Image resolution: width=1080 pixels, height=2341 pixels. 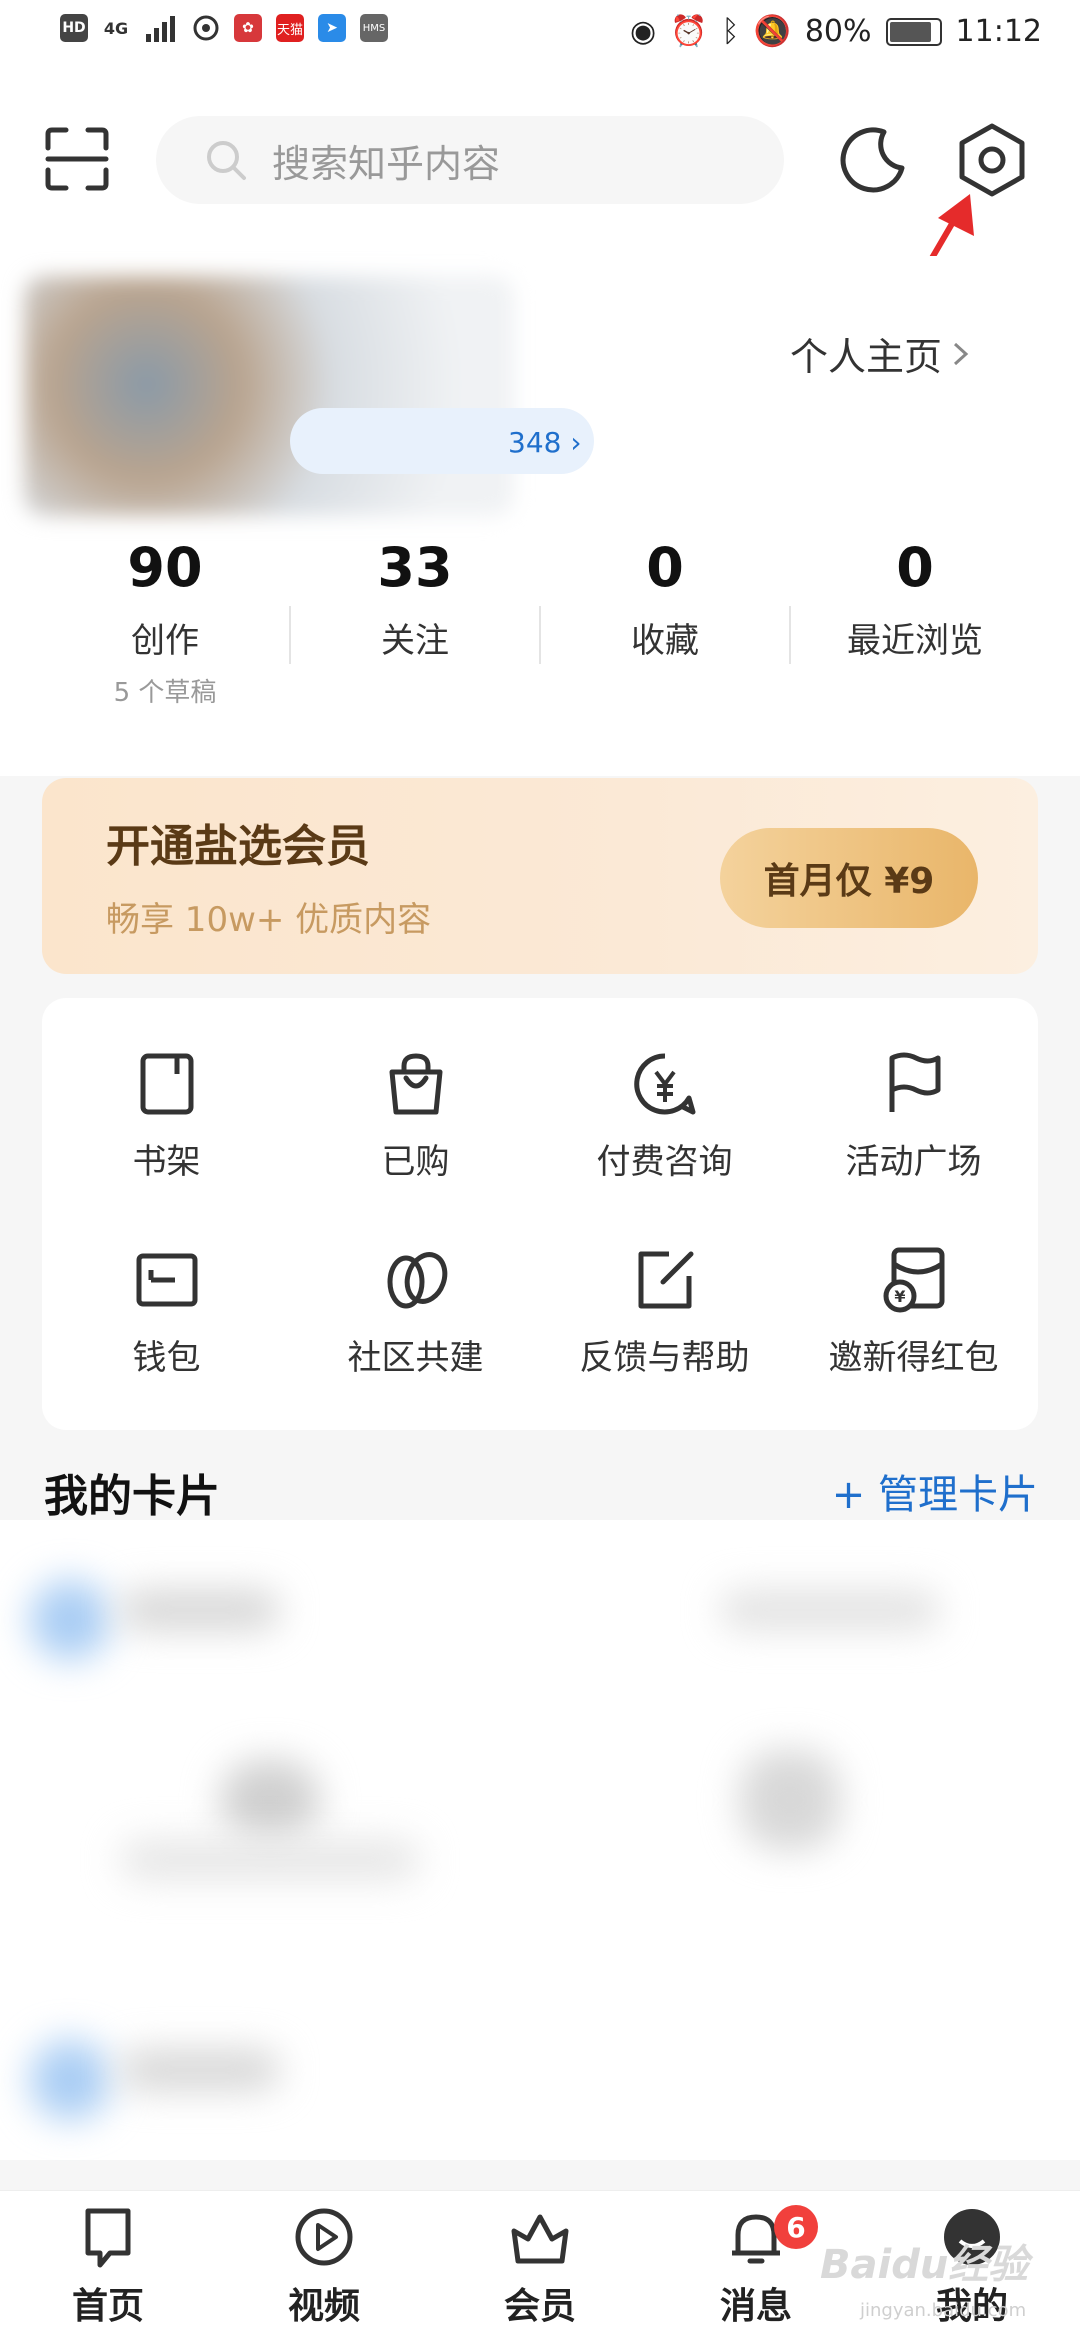 I want to click on night-mode-icon, so click(x=872, y=160).